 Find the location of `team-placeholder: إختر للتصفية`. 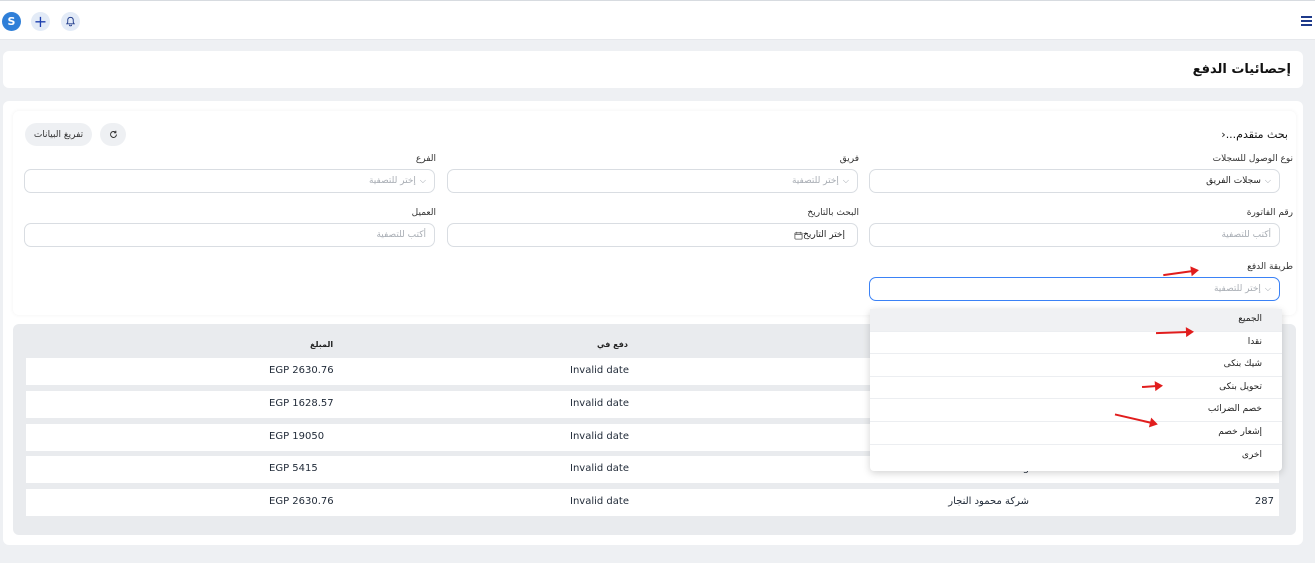

team-placeholder: إختر للتصفية is located at coordinates (815, 181).